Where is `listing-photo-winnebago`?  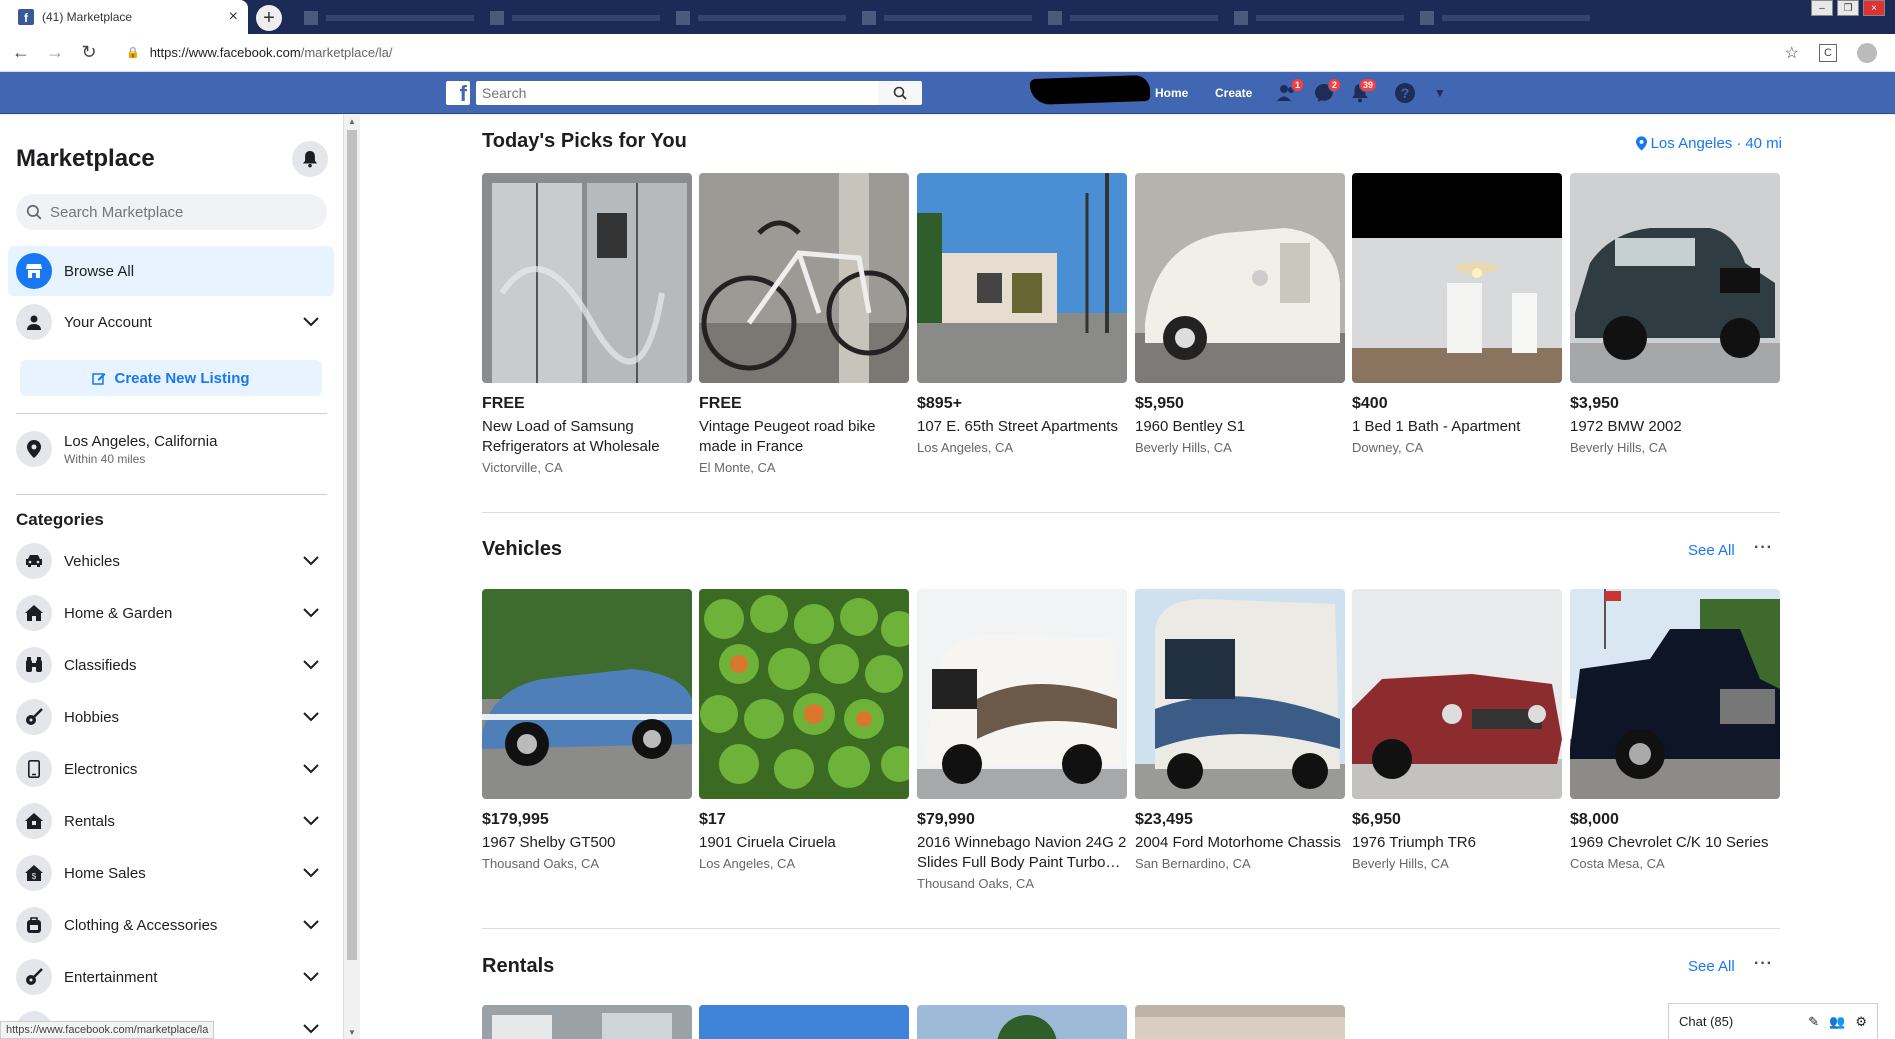
listing-photo-winnebago is located at coordinates (1022, 694).